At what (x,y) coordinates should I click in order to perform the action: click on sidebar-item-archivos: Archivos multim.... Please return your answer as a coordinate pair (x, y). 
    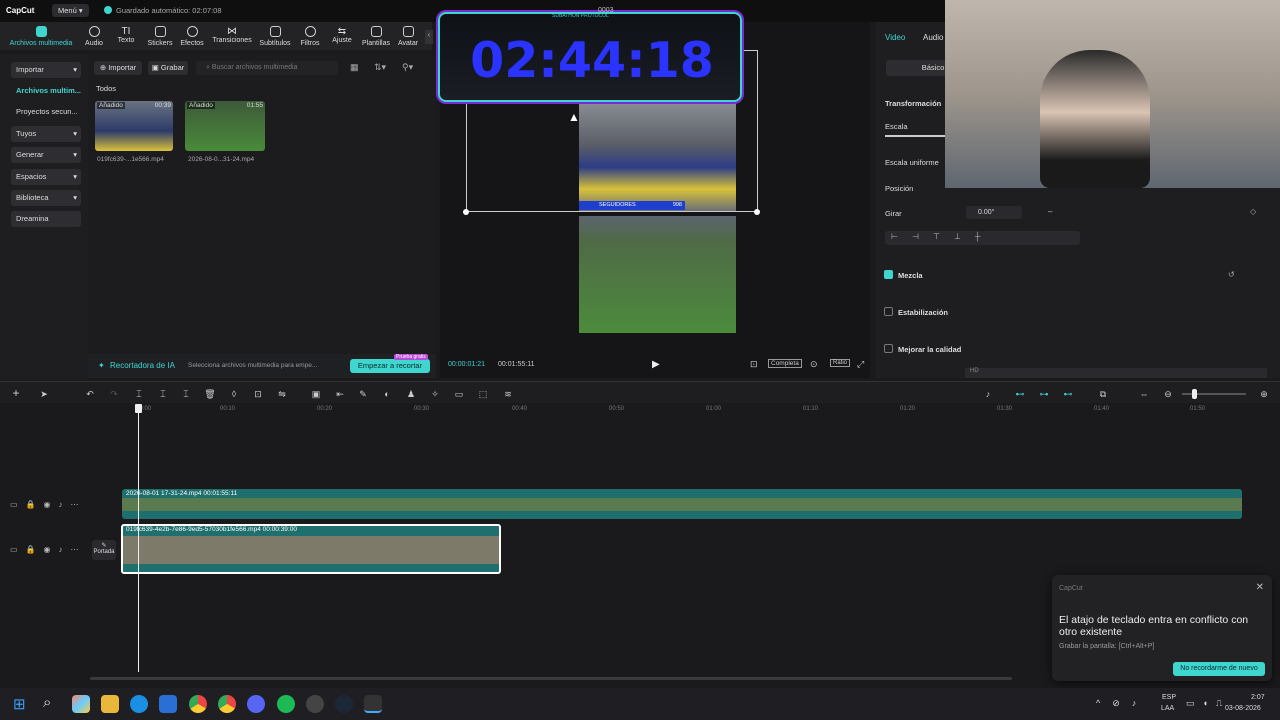
    Looking at the image, I should click on (46, 91).